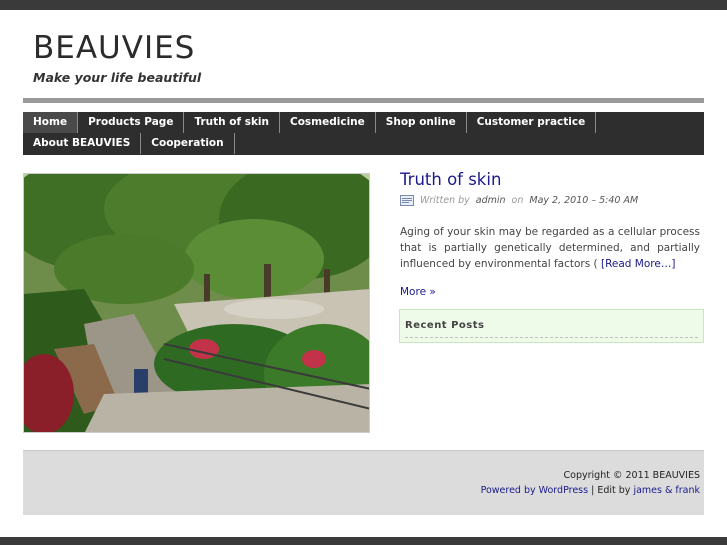  What do you see at coordinates (363, 100) in the screenshot?
I see `header-divider` at bounding box center [363, 100].